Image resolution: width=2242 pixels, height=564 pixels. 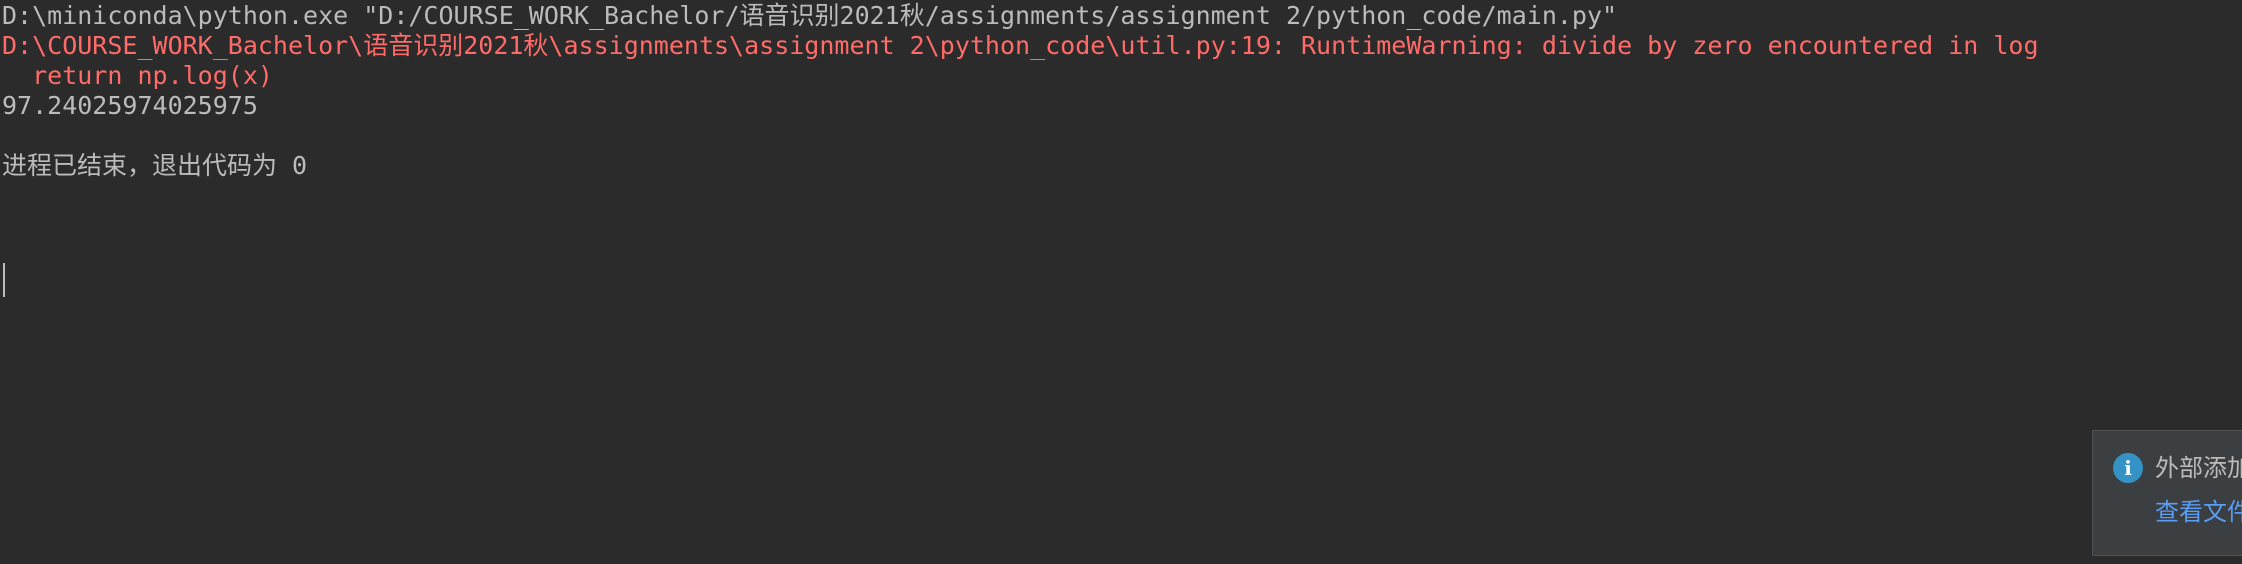 I want to click on notification-view-files-link: 查看文件, so click(x=2198, y=512).